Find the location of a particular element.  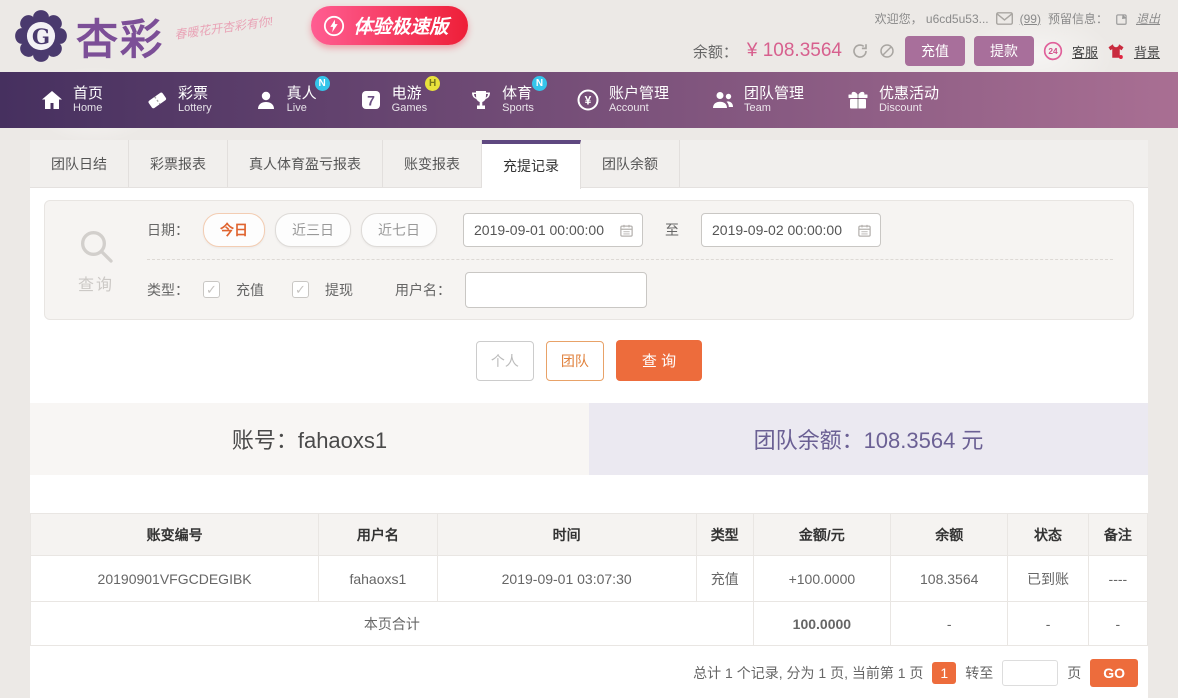

mail-icon is located at coordinates (1004, 18).